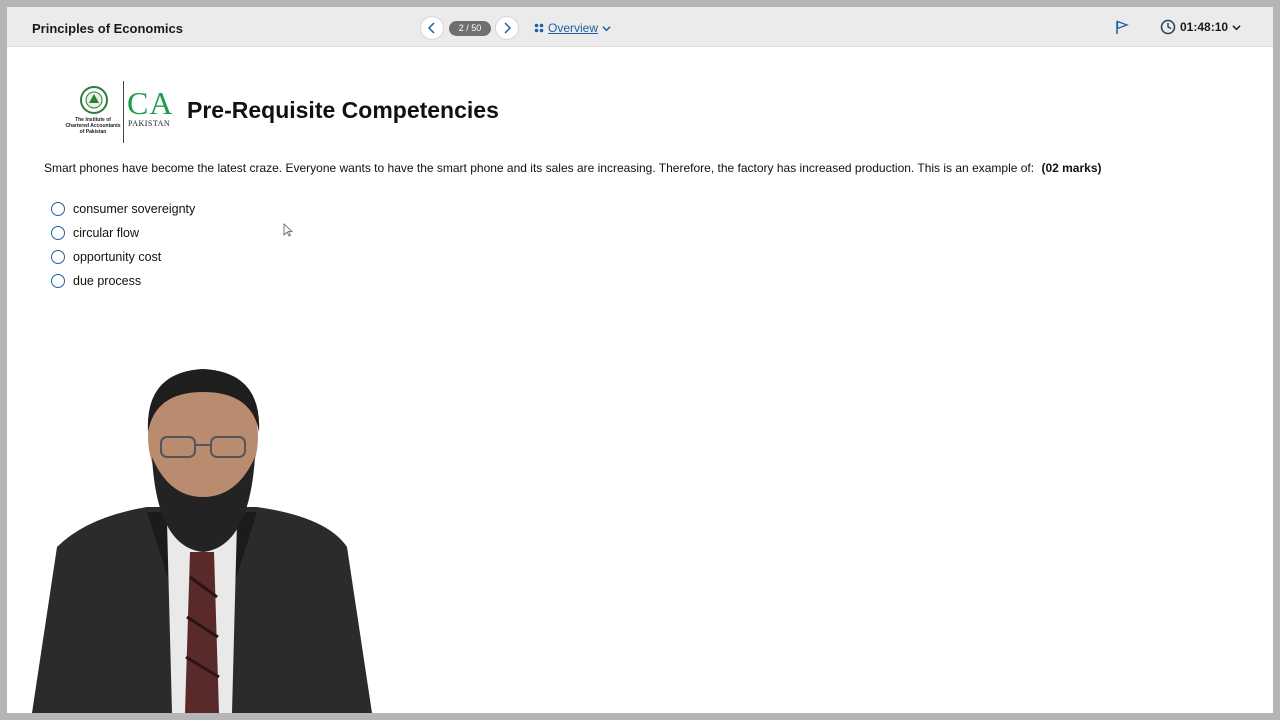 The image size is (1280, 720). Describe the element at coordinates (117, 257) in the screenshot. I see `option-label: opportunity cost` at that location.